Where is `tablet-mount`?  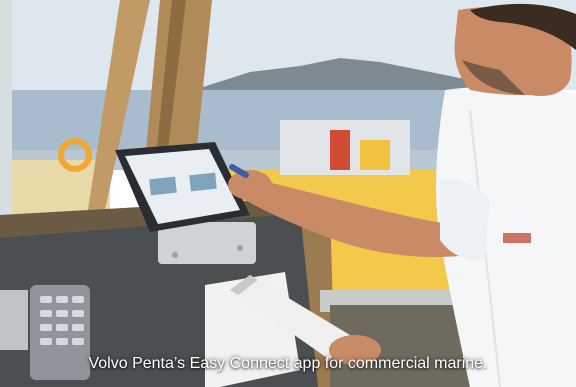
tablet-mount is located at coordinates (207, 243).